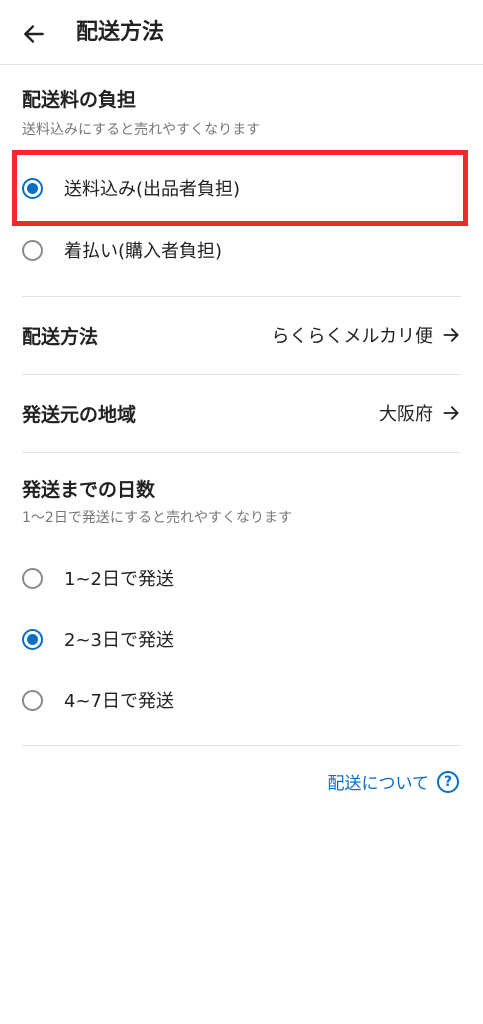 This screenshot has height=1024, width=483. Describe the element at coordinates (79, 414) in the screenshot. I see `ship-from-label: 発送元の地域` at that location.